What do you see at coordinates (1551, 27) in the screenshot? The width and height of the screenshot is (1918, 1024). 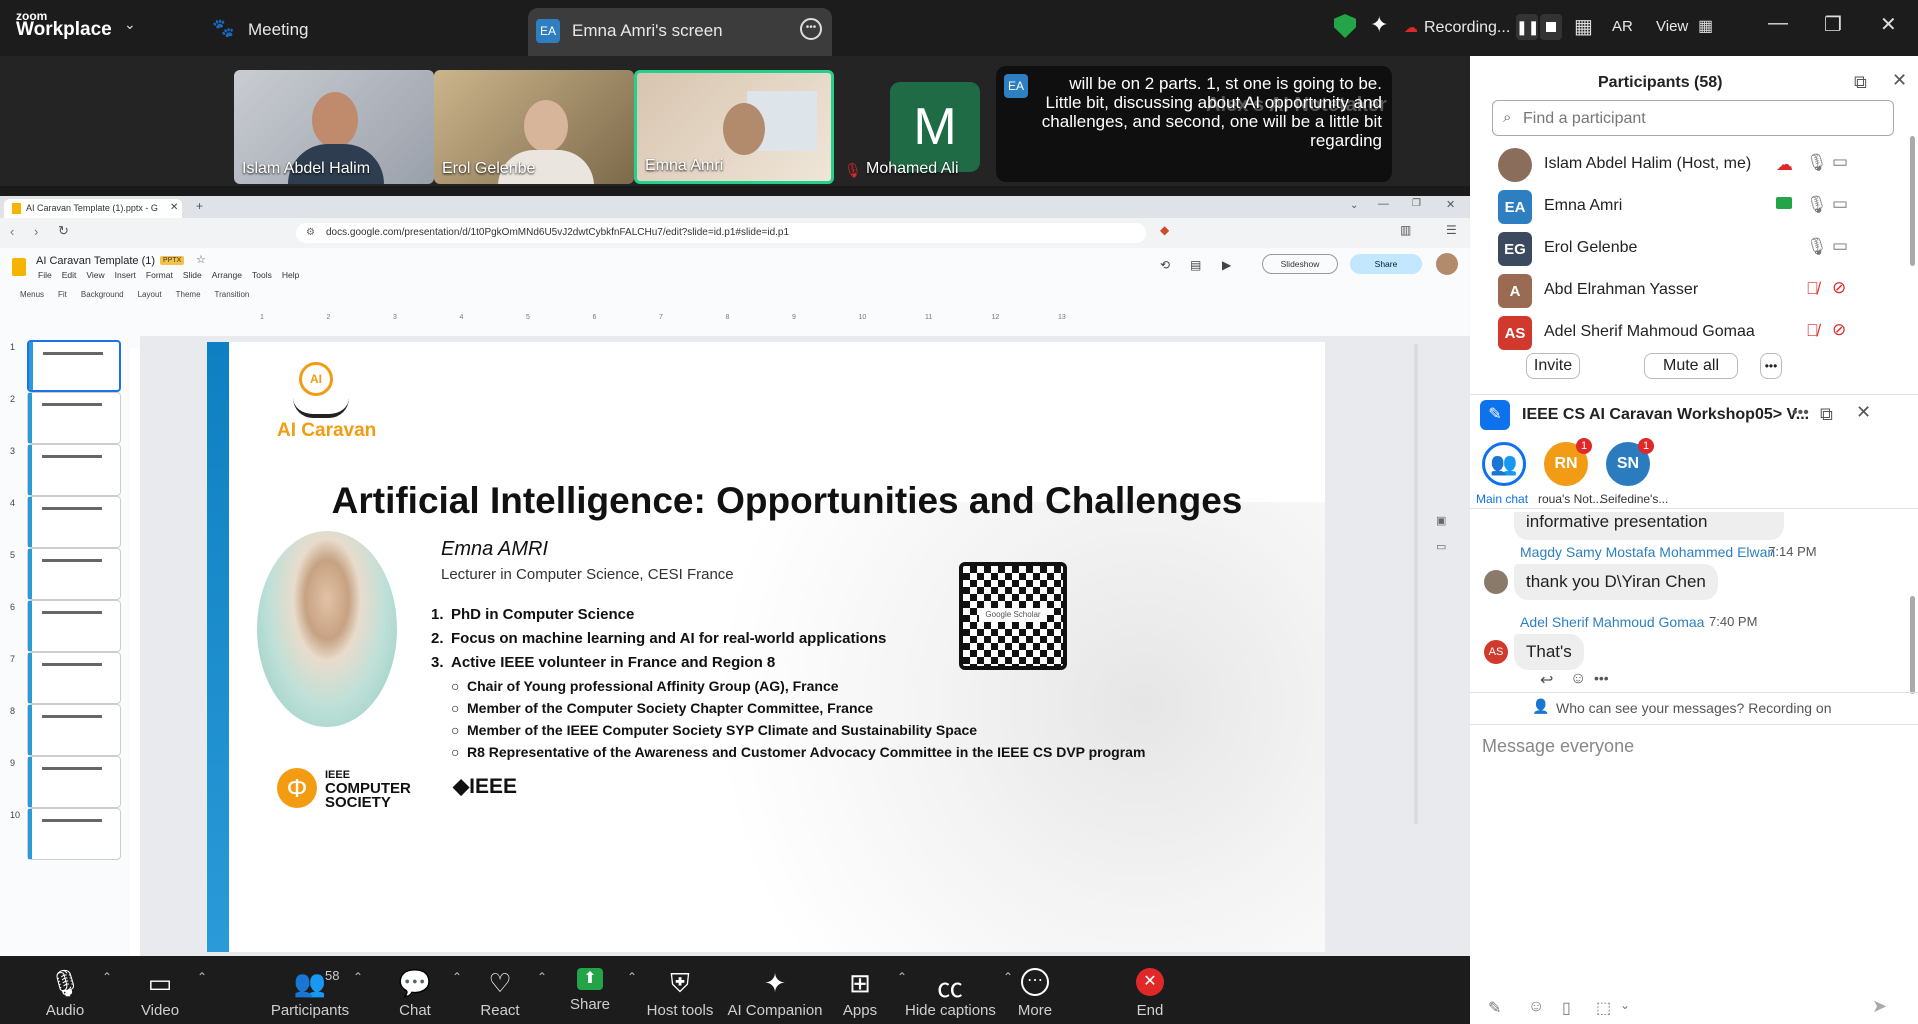 I see `stop-recording-icon` at bounding box center [1551, 27].